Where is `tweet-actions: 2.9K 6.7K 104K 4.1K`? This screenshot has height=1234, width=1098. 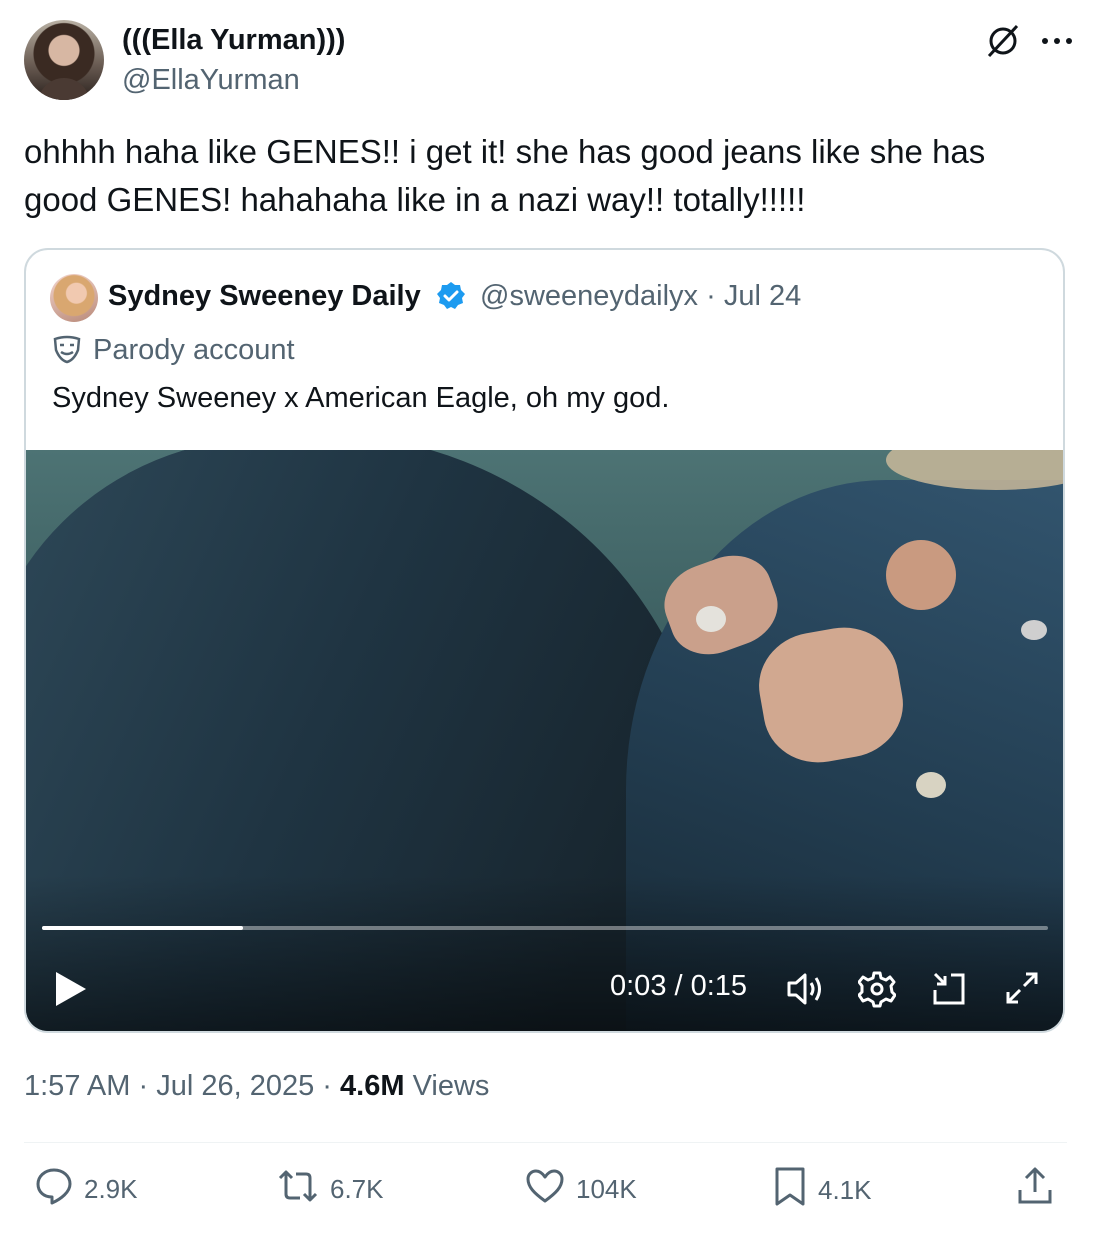 tweet-actions: 2.9K 6.7K 104K 4.1K is located at coordinates (549, 1194).